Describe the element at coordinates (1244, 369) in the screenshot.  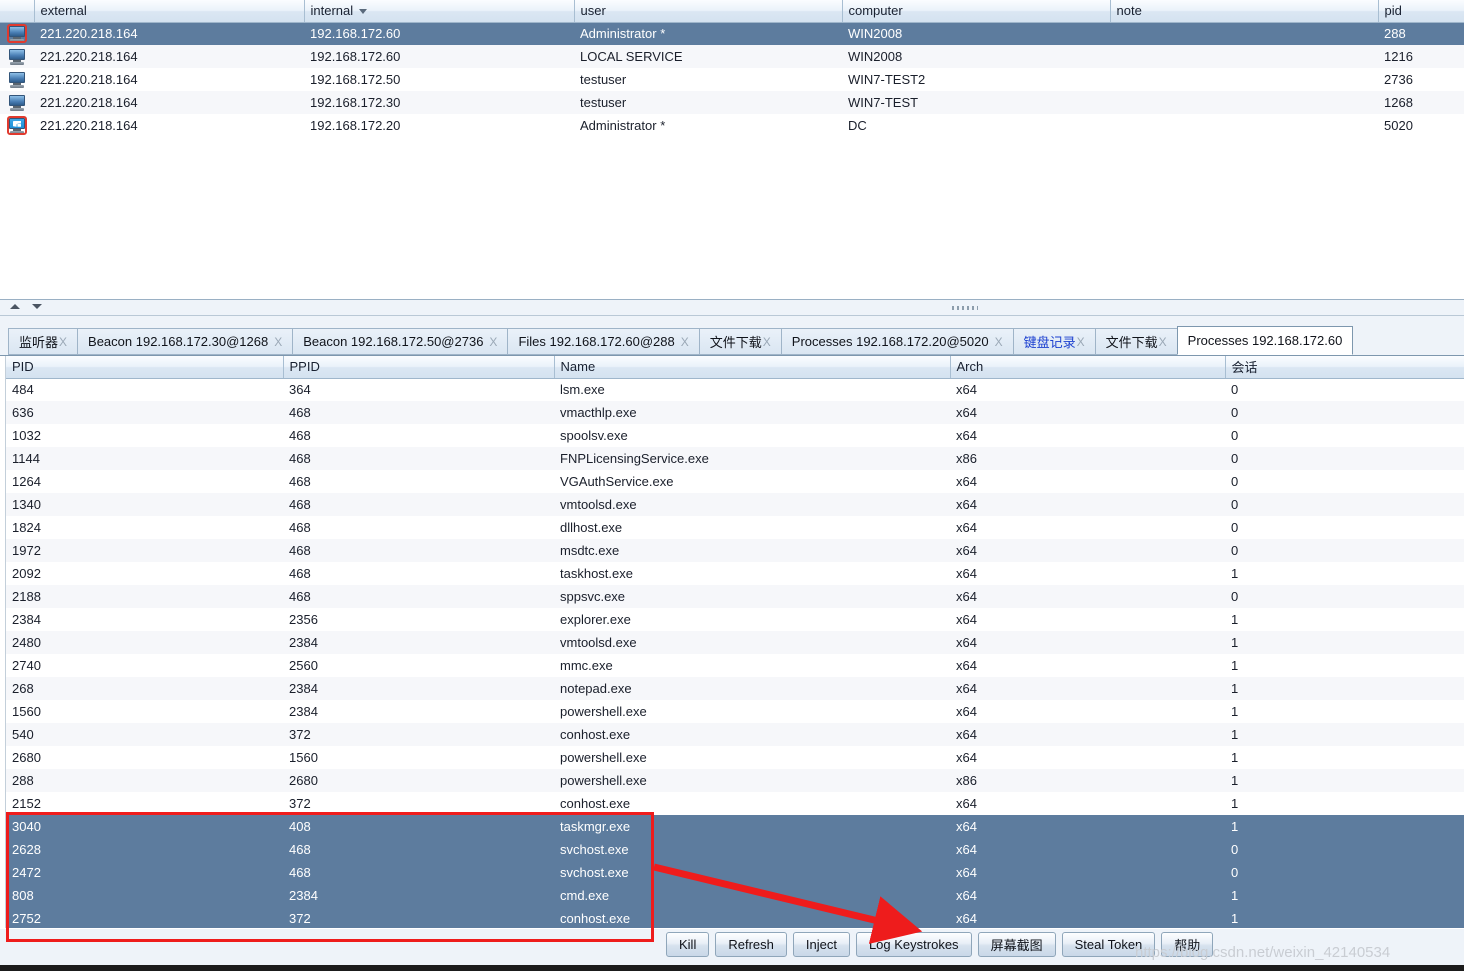
I see `processes-col-session-label: 会话` at that location.